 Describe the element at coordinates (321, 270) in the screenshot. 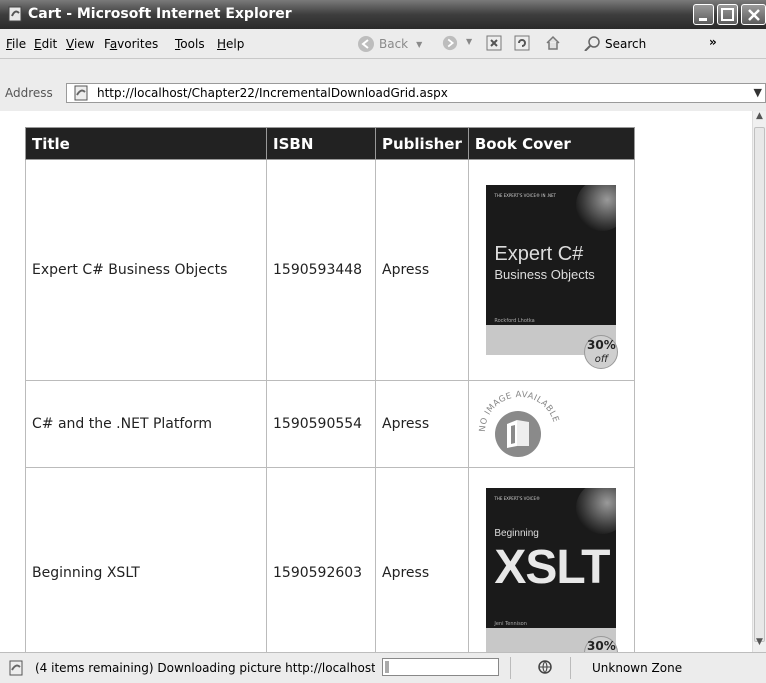

I see `cell-isbn: 1590593448` at that location.